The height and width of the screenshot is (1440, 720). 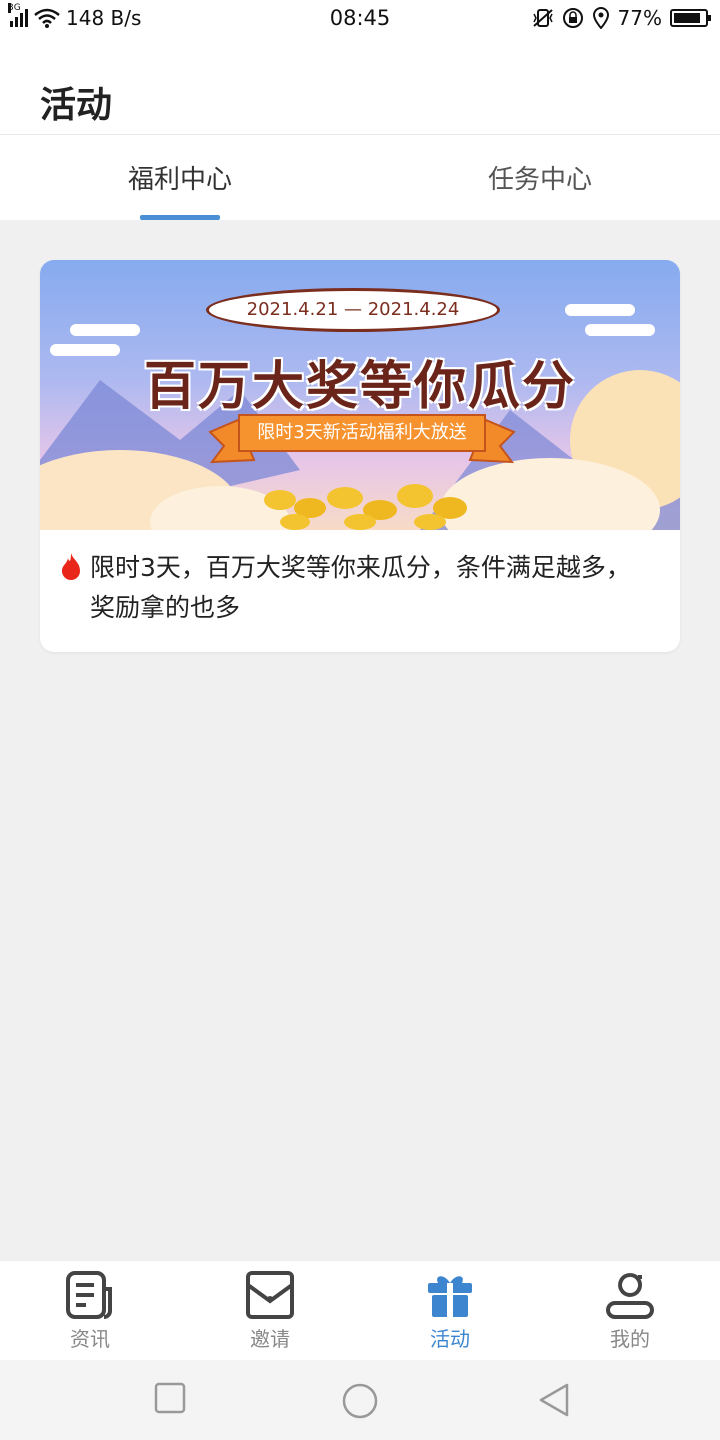 I want to click on system-nav-bar, so click(x=360, y=1400).